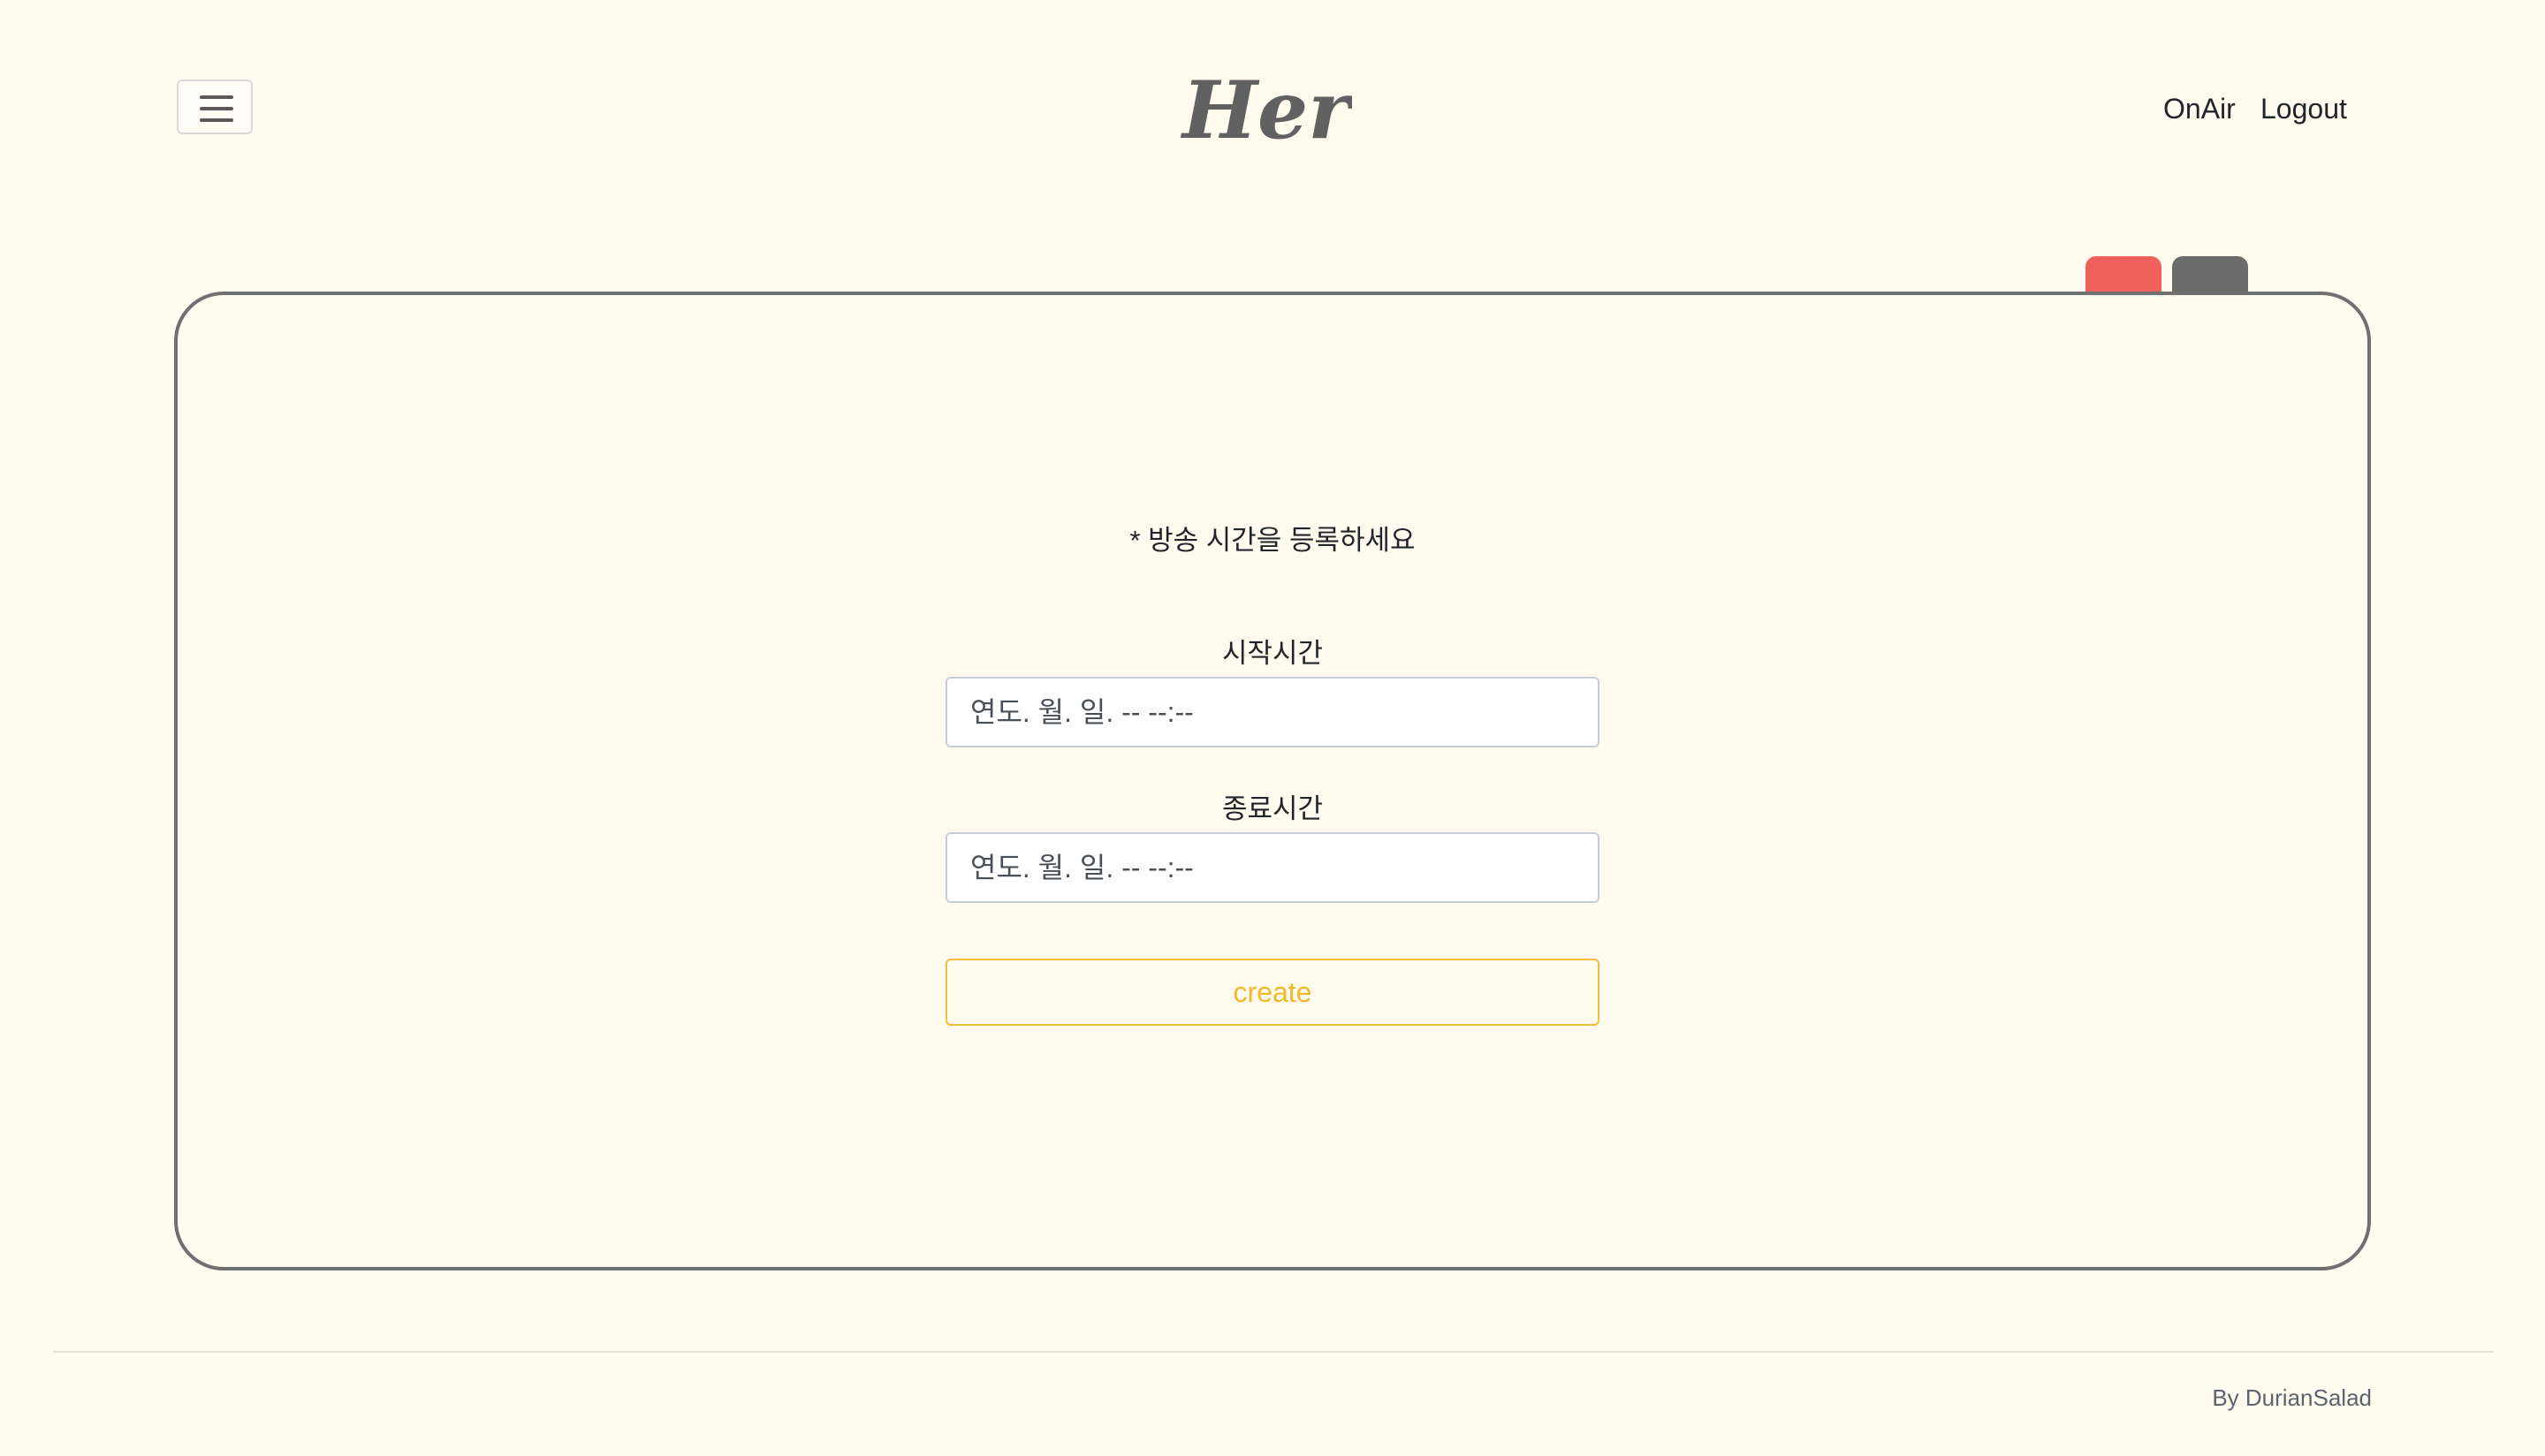 The image size is (2545, 1456). Describe the element at coordinates (1272, 809) in the screenshot. I see `end-time-label: 종료시간` at that location.